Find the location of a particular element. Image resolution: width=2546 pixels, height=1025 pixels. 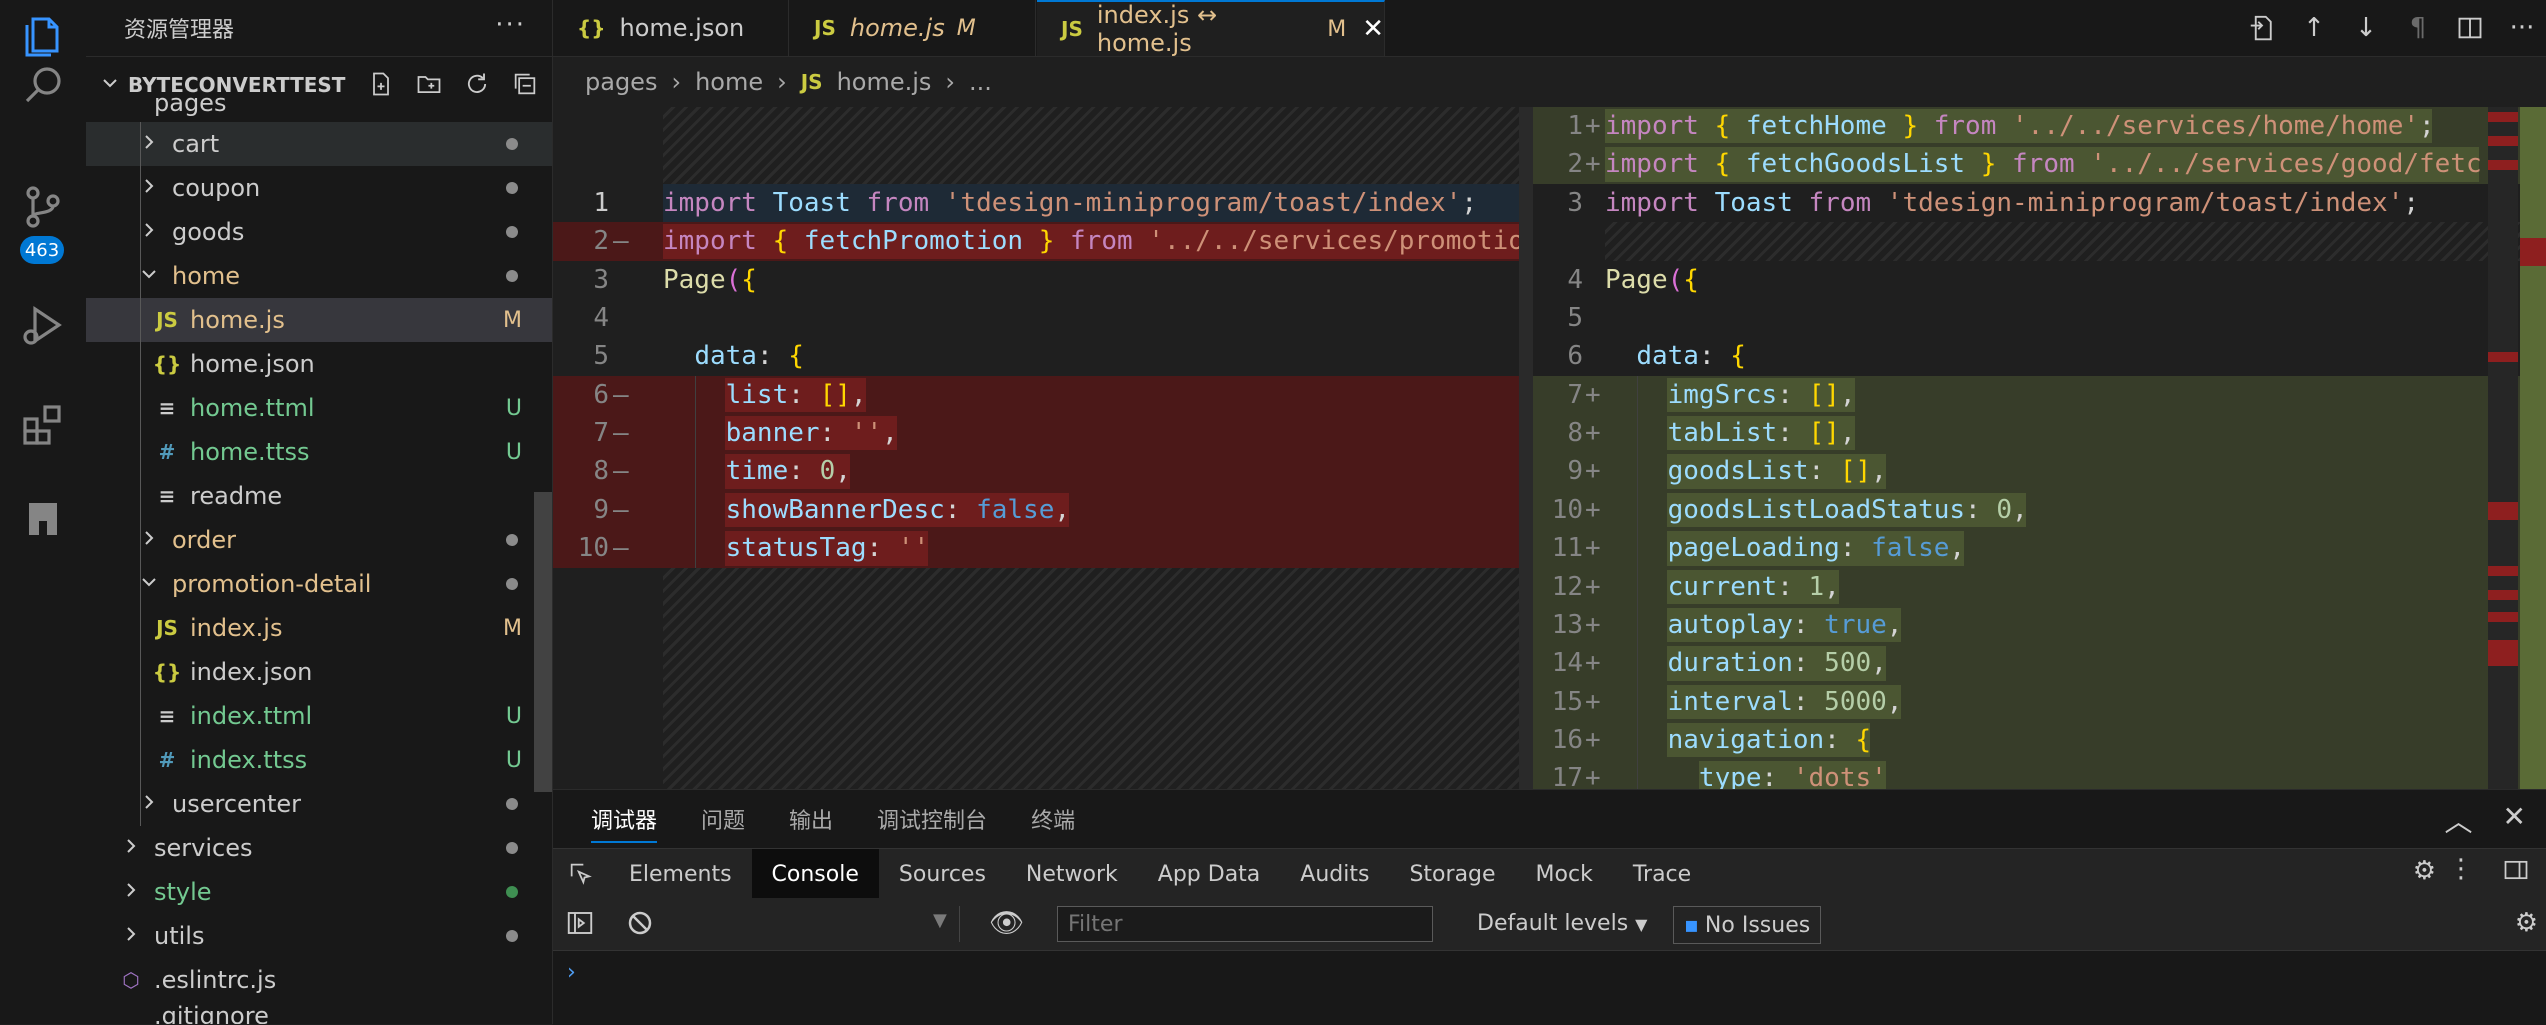

maximize-panel-icon: ︿ is located at coordinates (2459, 820).